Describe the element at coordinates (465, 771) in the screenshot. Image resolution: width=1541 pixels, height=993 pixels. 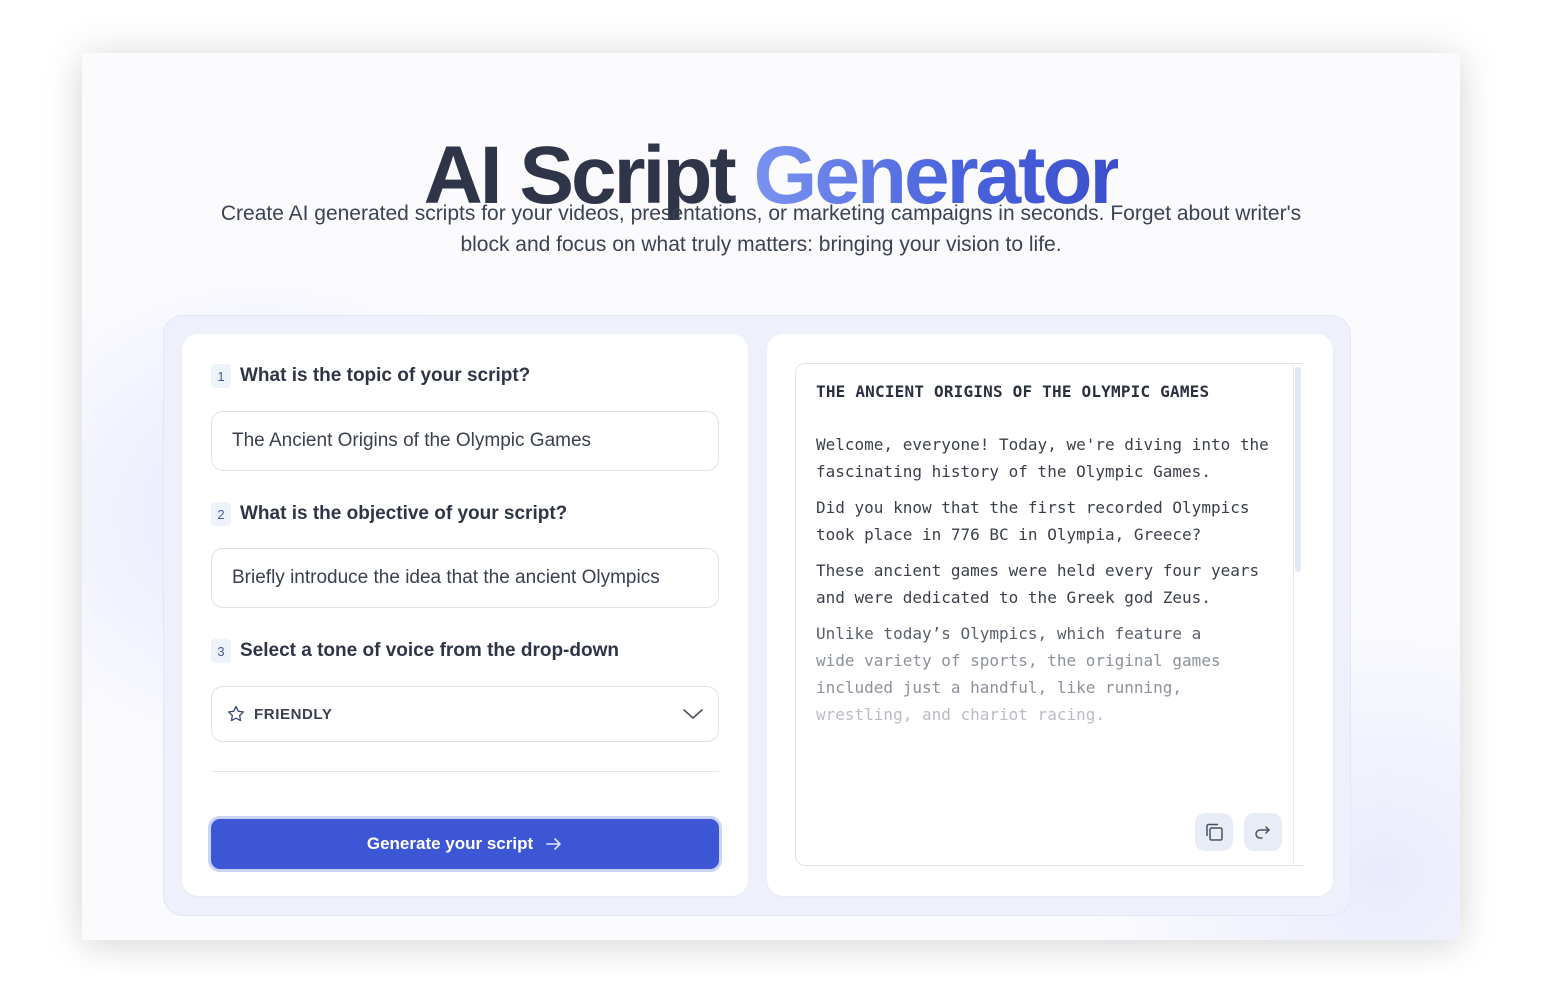
I see `form-divider` at that location.